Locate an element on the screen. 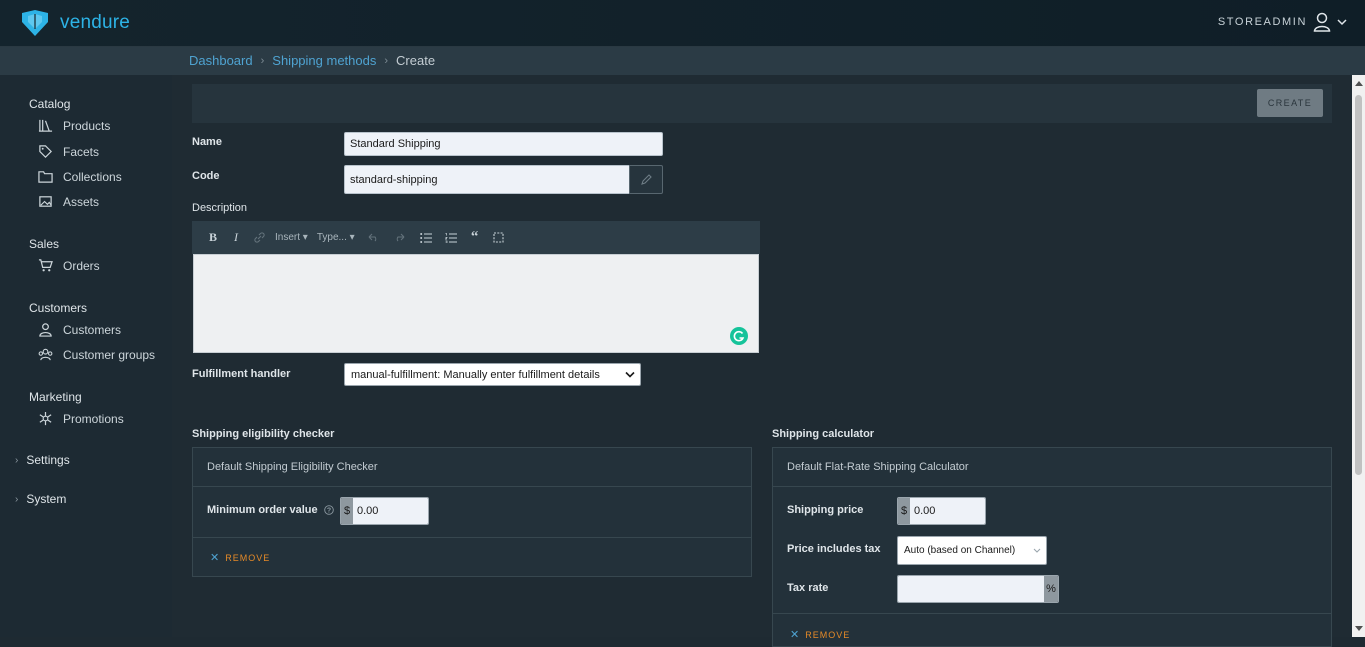  sidebar-item-promotions: Promotions is located at coordinates (81, 418).